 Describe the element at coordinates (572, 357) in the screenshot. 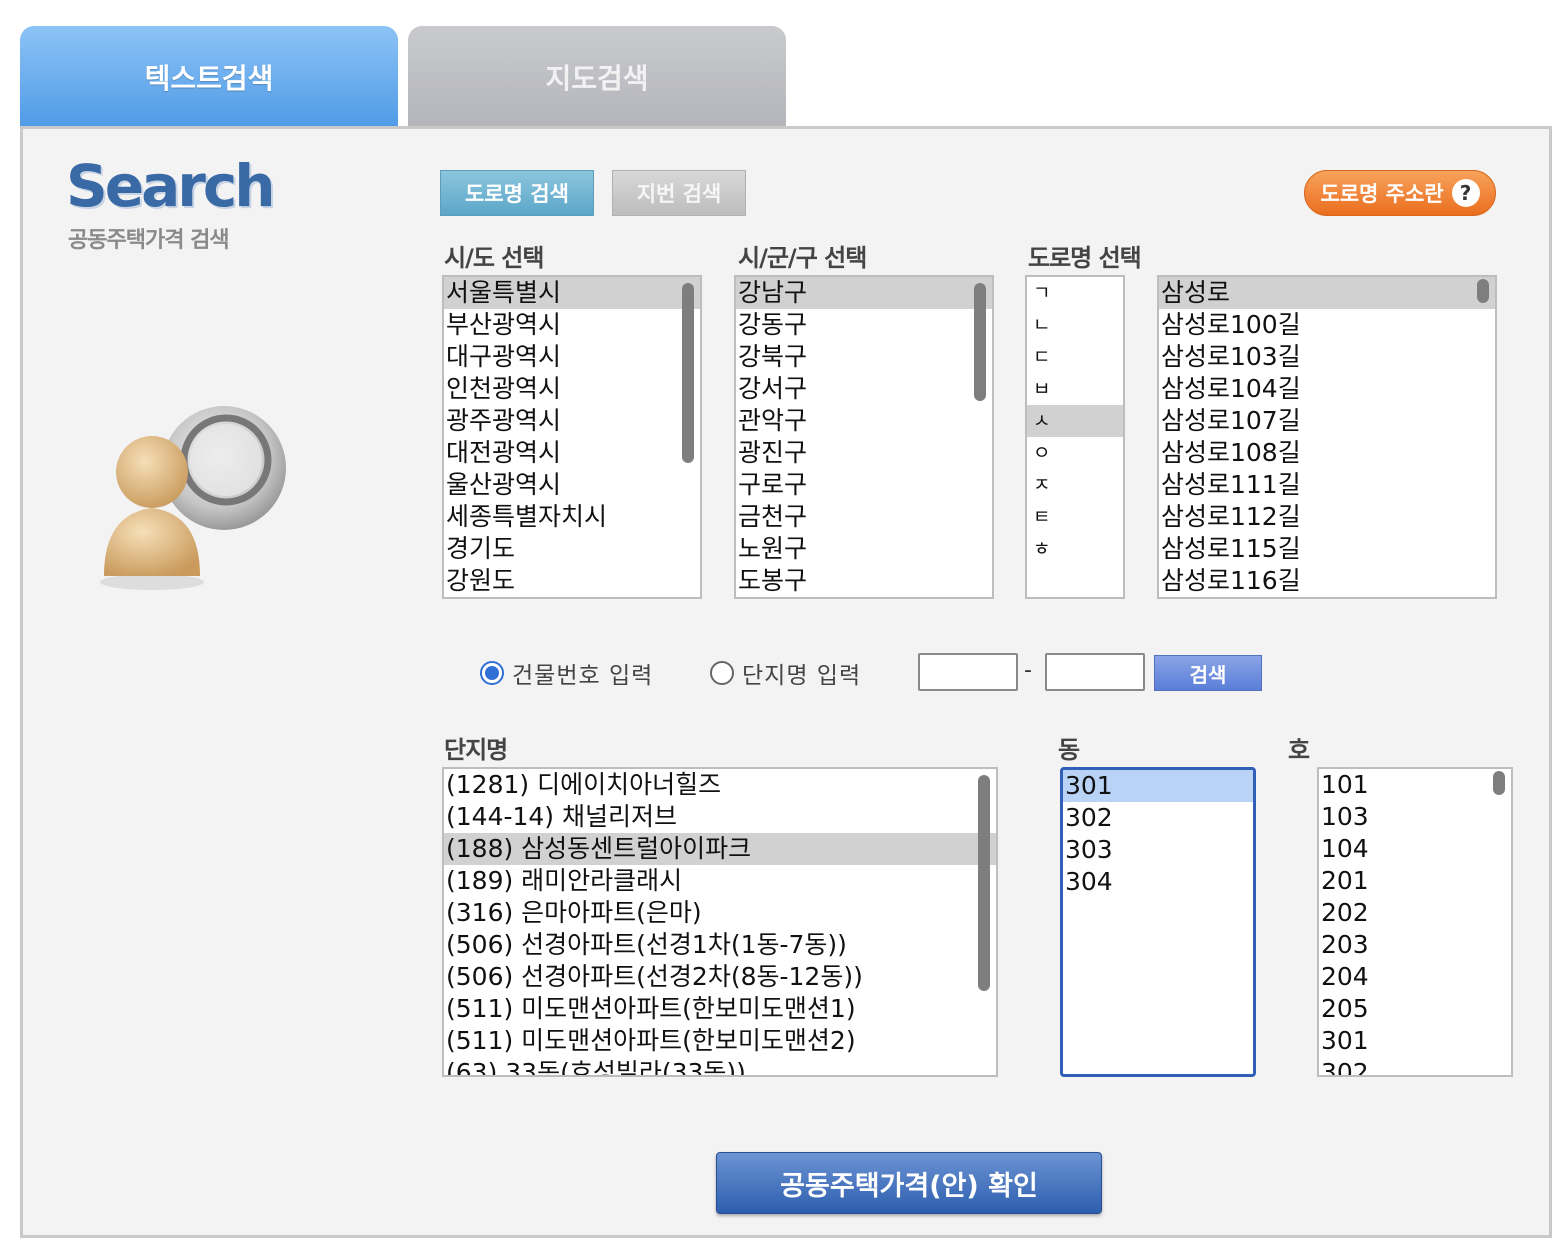

I see `list-item: 대구광역시` at that location.